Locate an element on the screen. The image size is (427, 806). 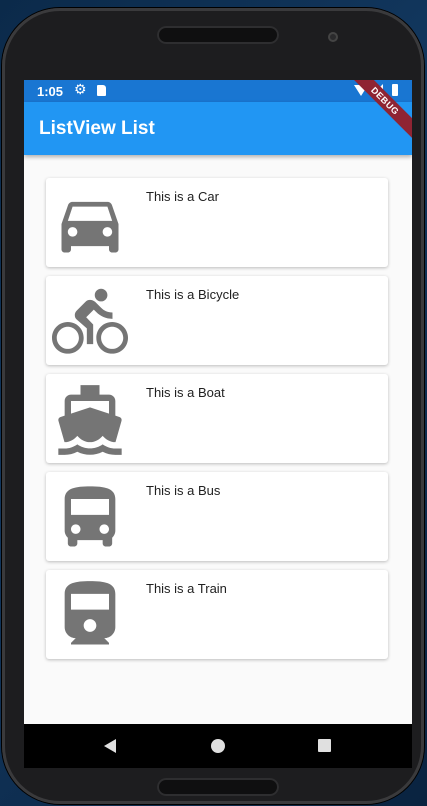
top-speaker is located at coordinates (218, 35).